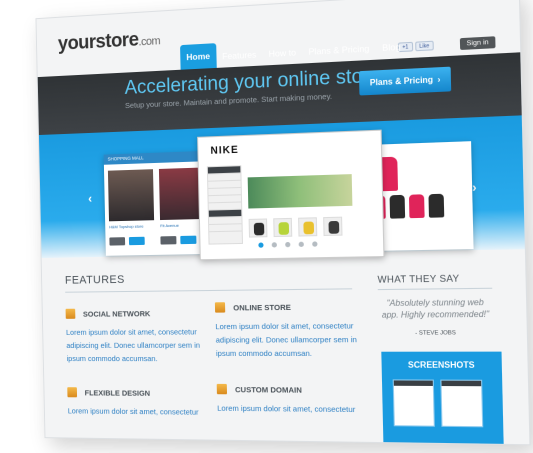 The height and width of the screenshot is (453, 533). What do you see at coordinates (169, 226) in the screenshot?
I see `mall-caption-b: Fit Avenue` at bounding box center [169, 226].